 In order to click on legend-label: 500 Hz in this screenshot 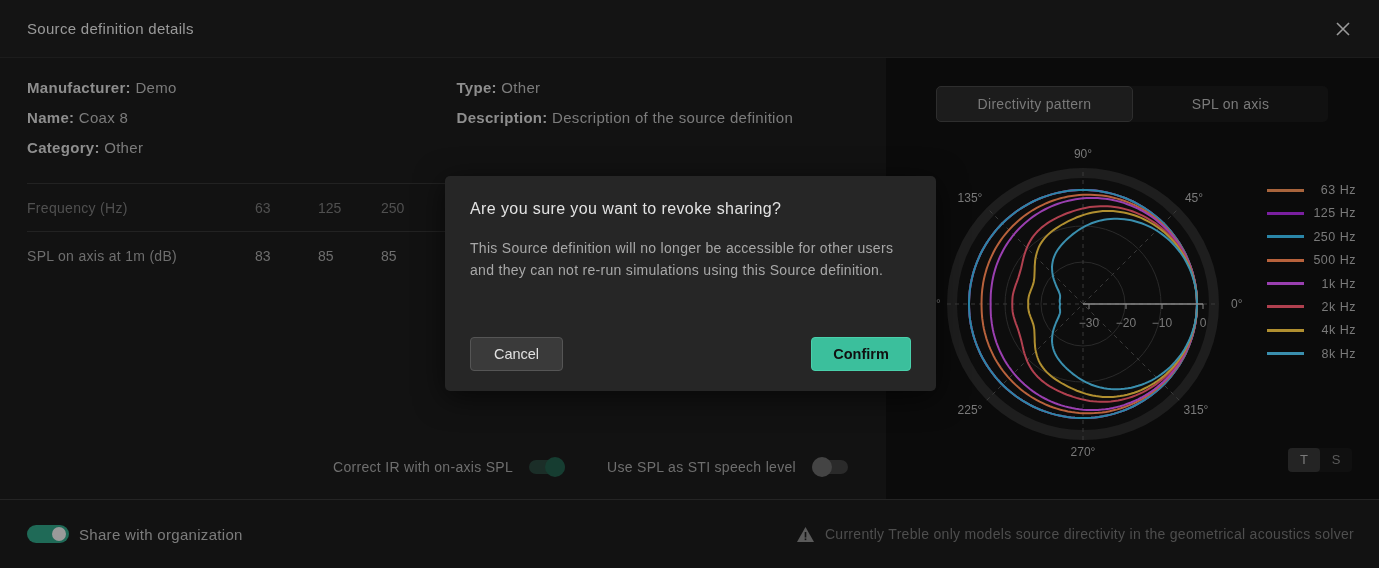, I will do `click(1334, 260)`.